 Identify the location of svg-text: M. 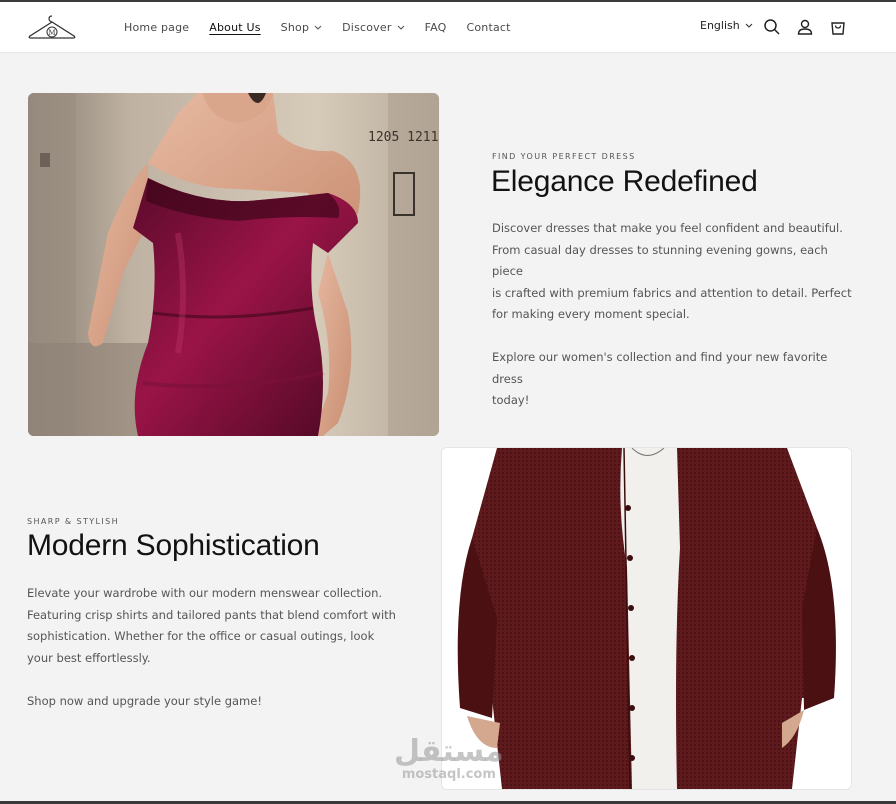
(51, 33).